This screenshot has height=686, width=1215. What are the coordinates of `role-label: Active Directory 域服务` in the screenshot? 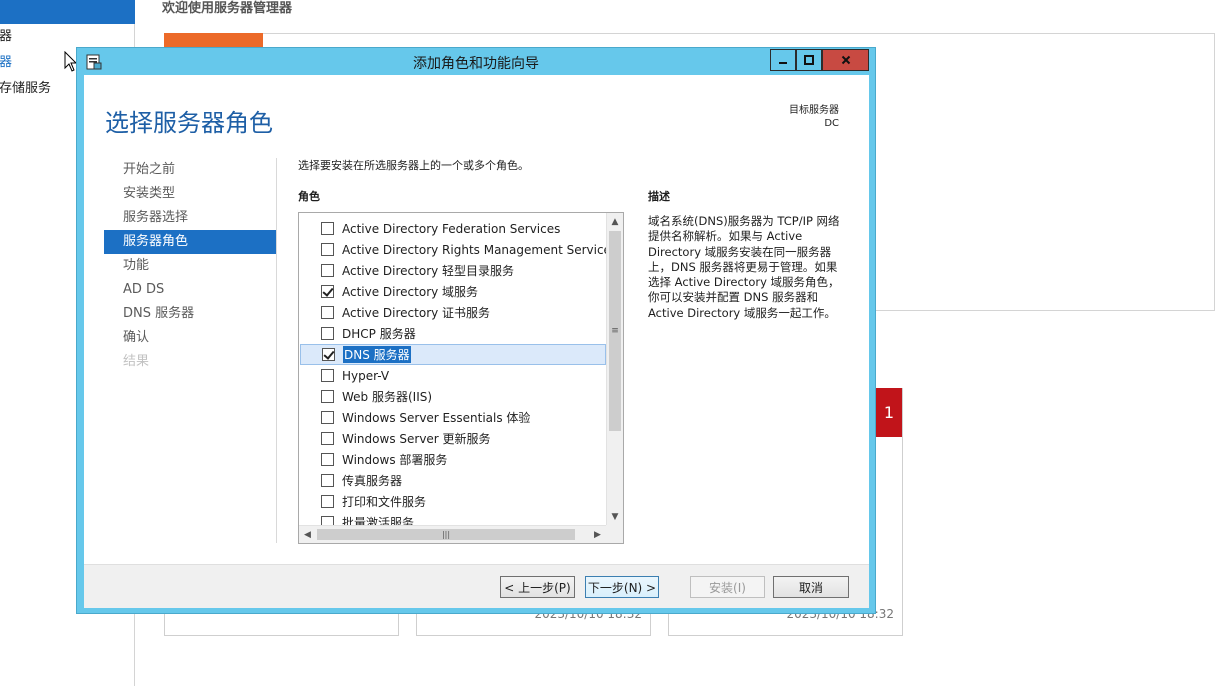 It's located at (410, 292).